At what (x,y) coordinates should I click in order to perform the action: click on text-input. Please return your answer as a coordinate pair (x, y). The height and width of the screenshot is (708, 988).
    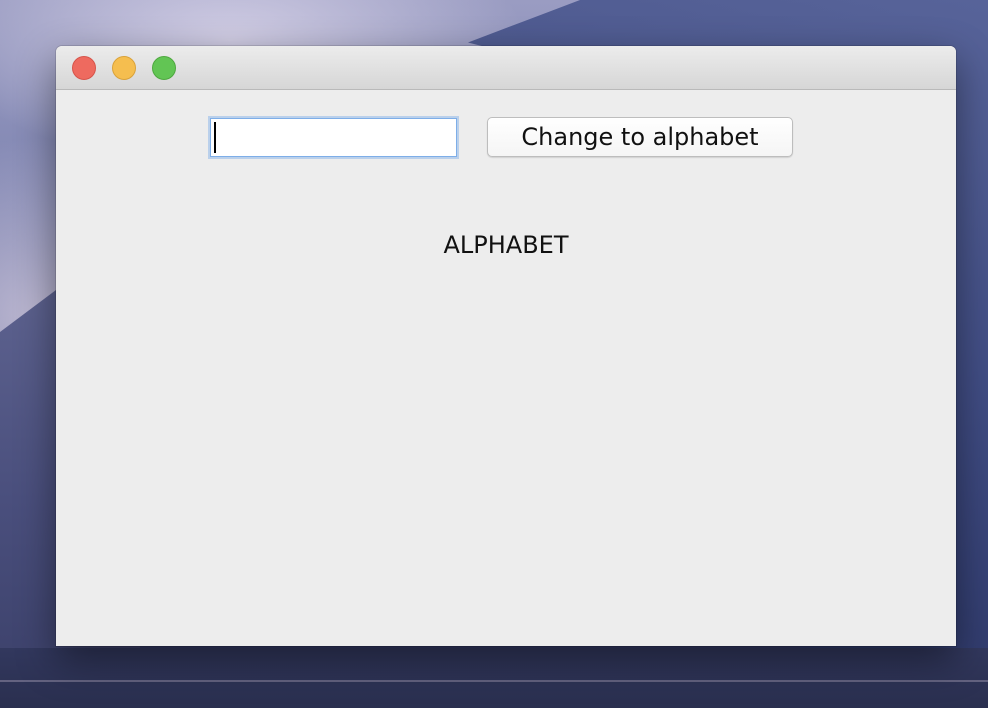
    Looking at the image, I should click on (333, 137).